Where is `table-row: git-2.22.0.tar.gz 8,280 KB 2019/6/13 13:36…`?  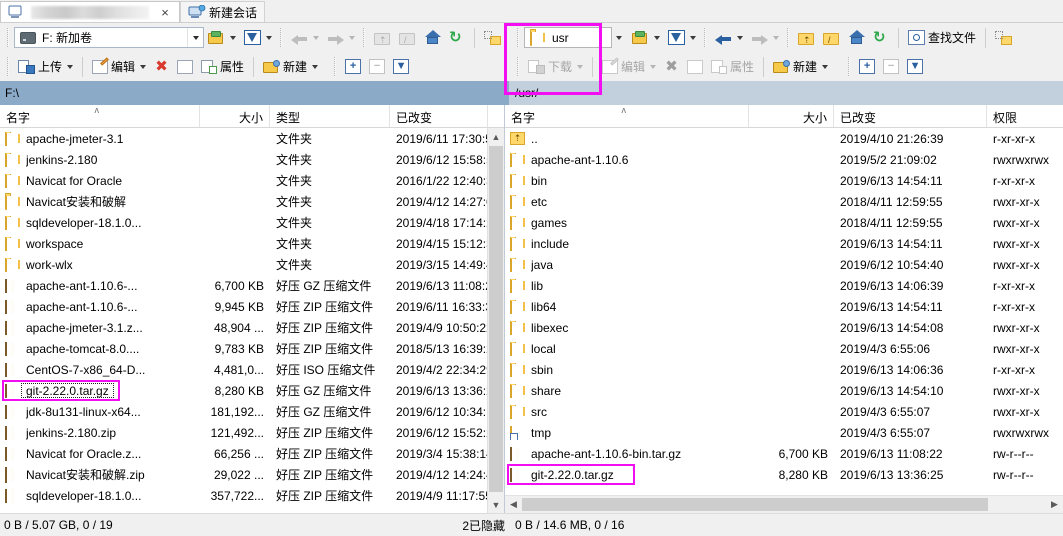 table-row: git-2.22.0.tar.gz 8,280 KB 2019/6/13 13:36… is located at coordinates (784, 474).